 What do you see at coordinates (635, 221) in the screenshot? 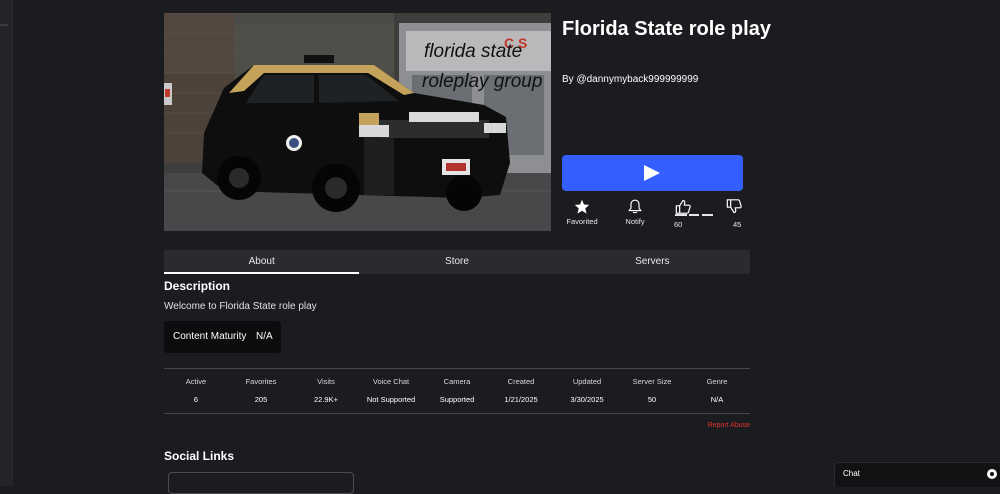
I see `notify-label: Notify` at bounding box center [635, 221].